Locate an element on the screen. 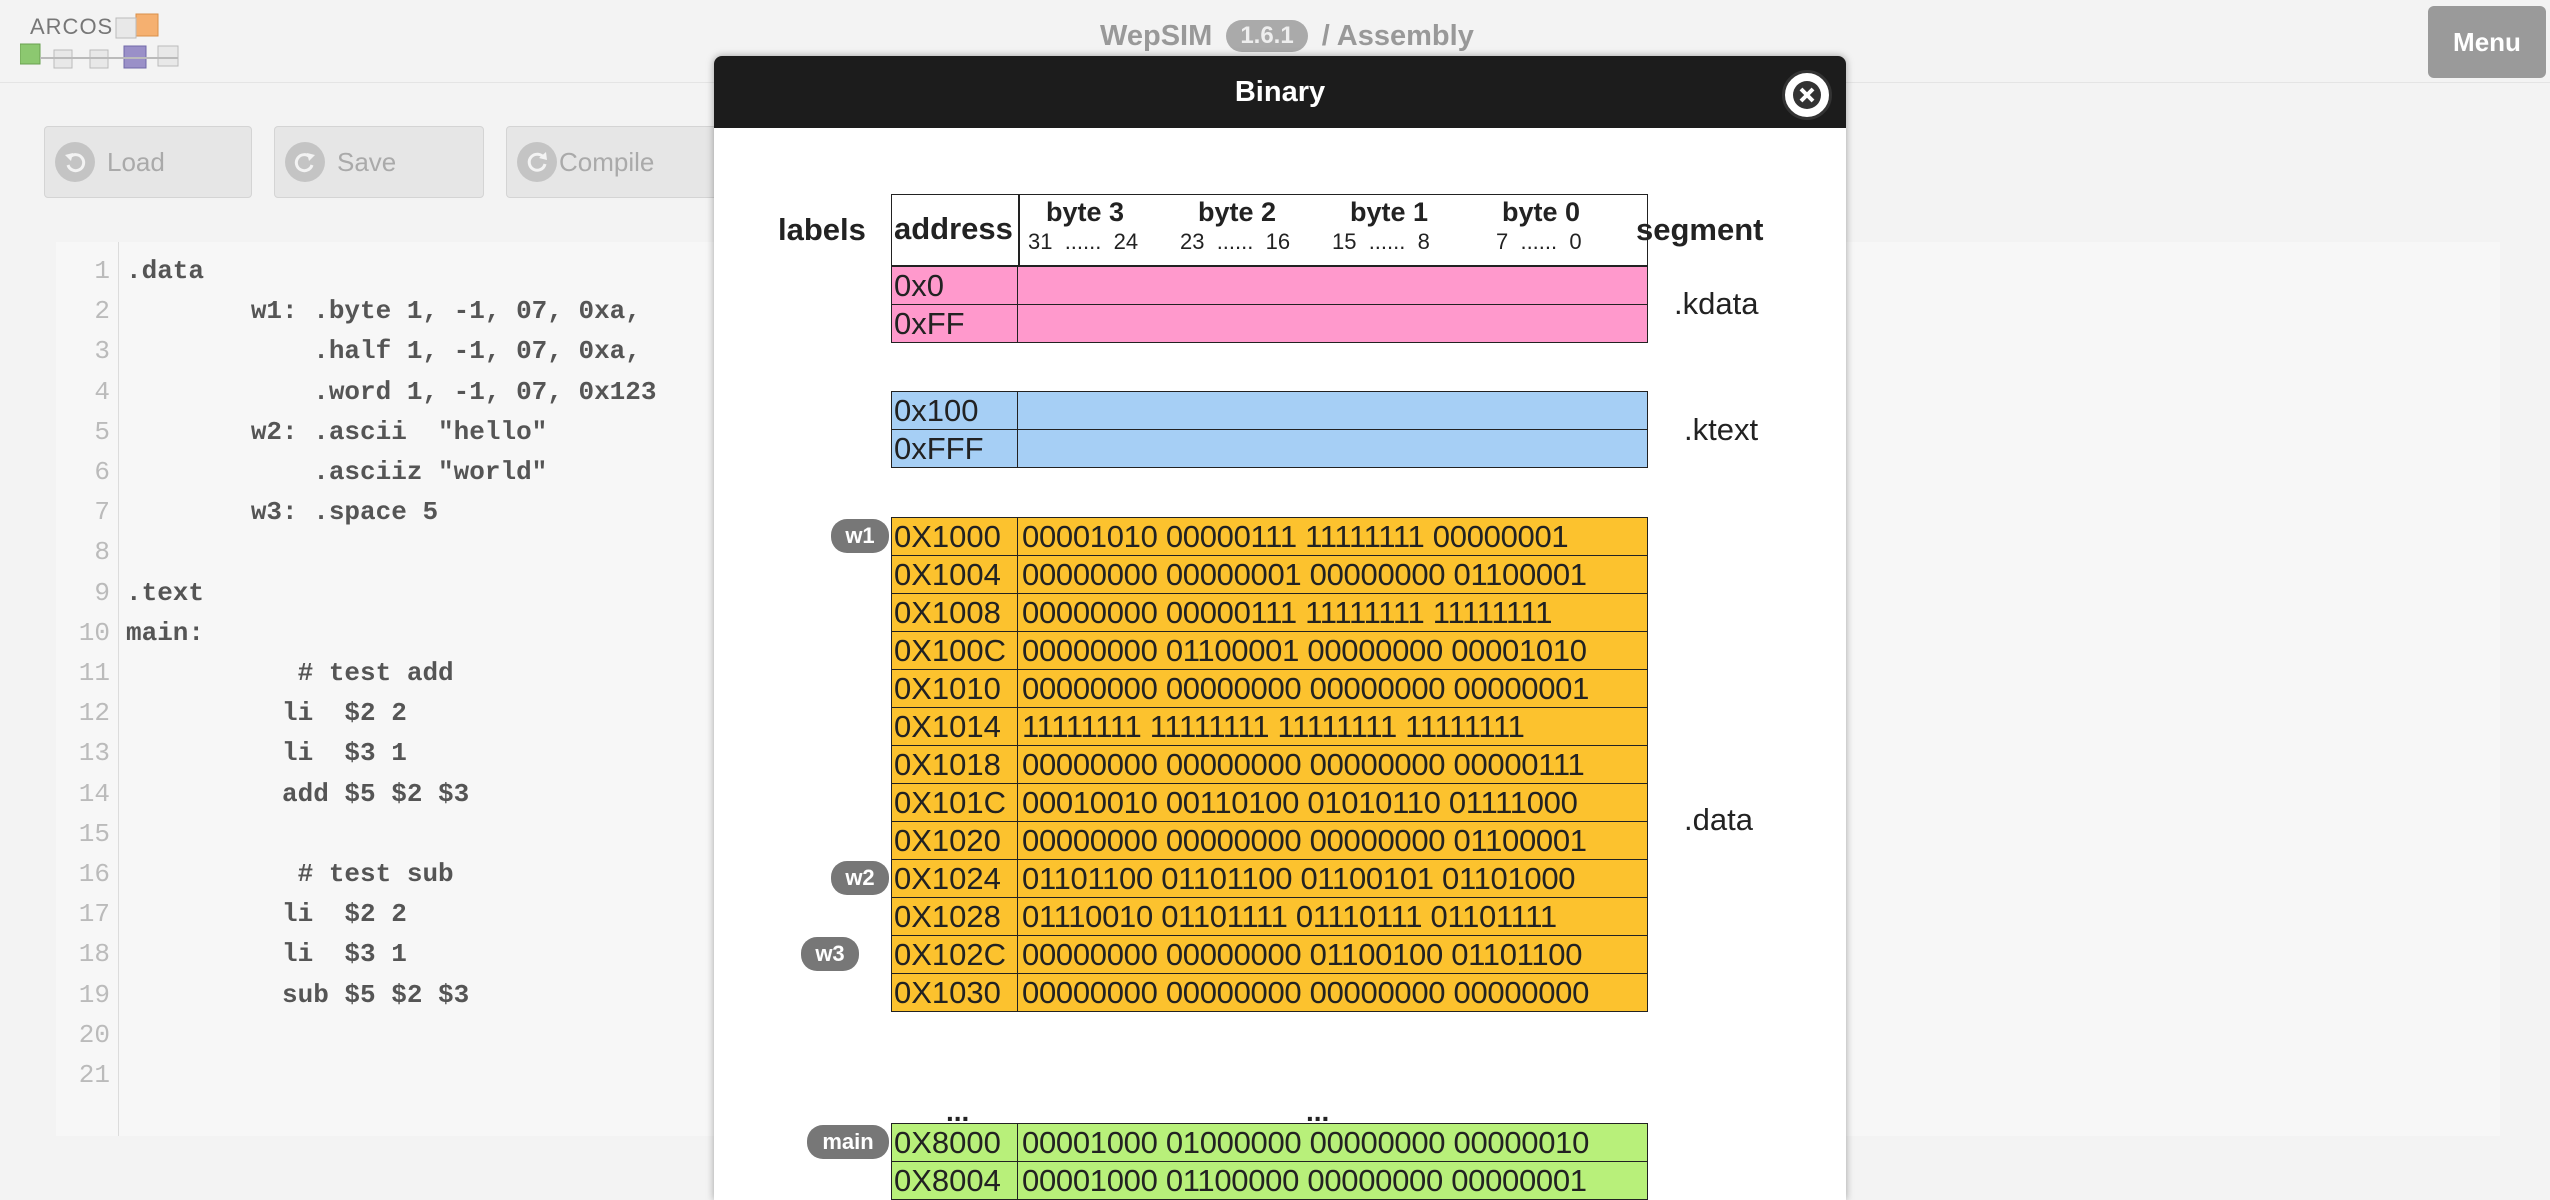  memory-address: 0x0 is located at coordinates (955, 285).